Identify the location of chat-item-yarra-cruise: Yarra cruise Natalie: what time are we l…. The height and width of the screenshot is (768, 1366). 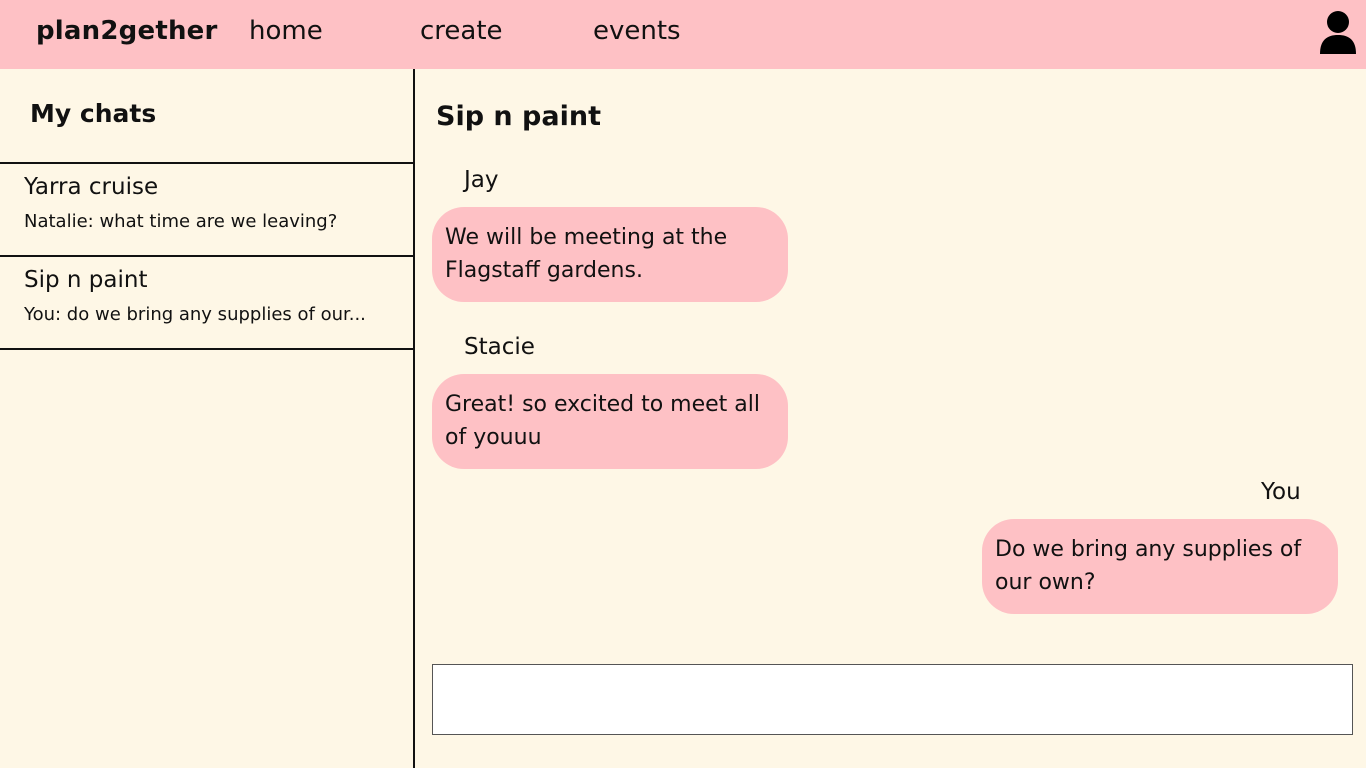
(206, 210).